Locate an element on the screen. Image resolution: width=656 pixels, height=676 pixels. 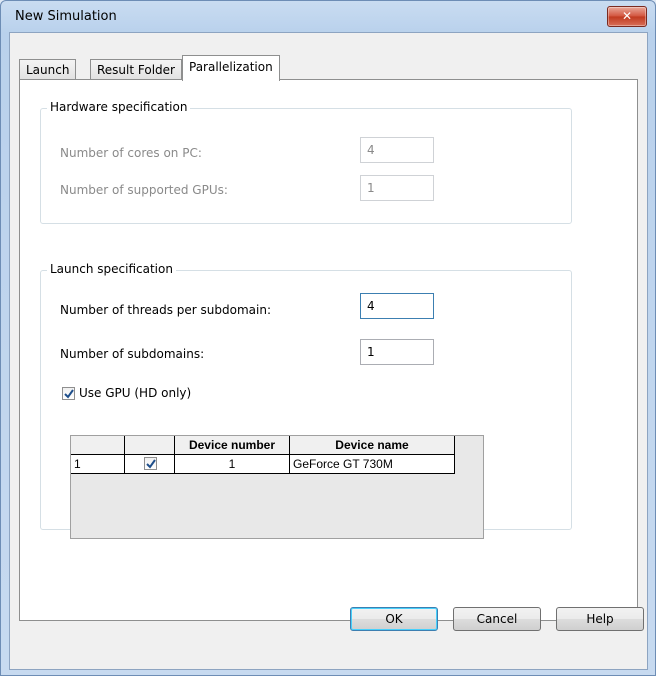
subdomains-label: Number of subdomains: is located at coordinates (132, 354).